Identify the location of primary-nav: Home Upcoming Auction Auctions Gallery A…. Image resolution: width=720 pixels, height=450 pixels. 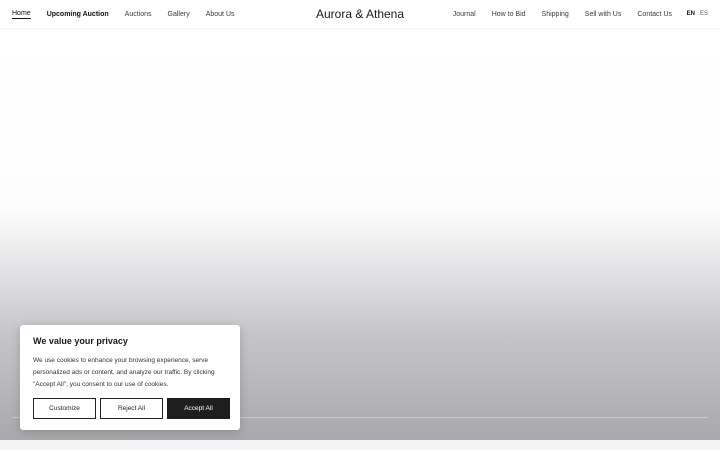
(131, 14).